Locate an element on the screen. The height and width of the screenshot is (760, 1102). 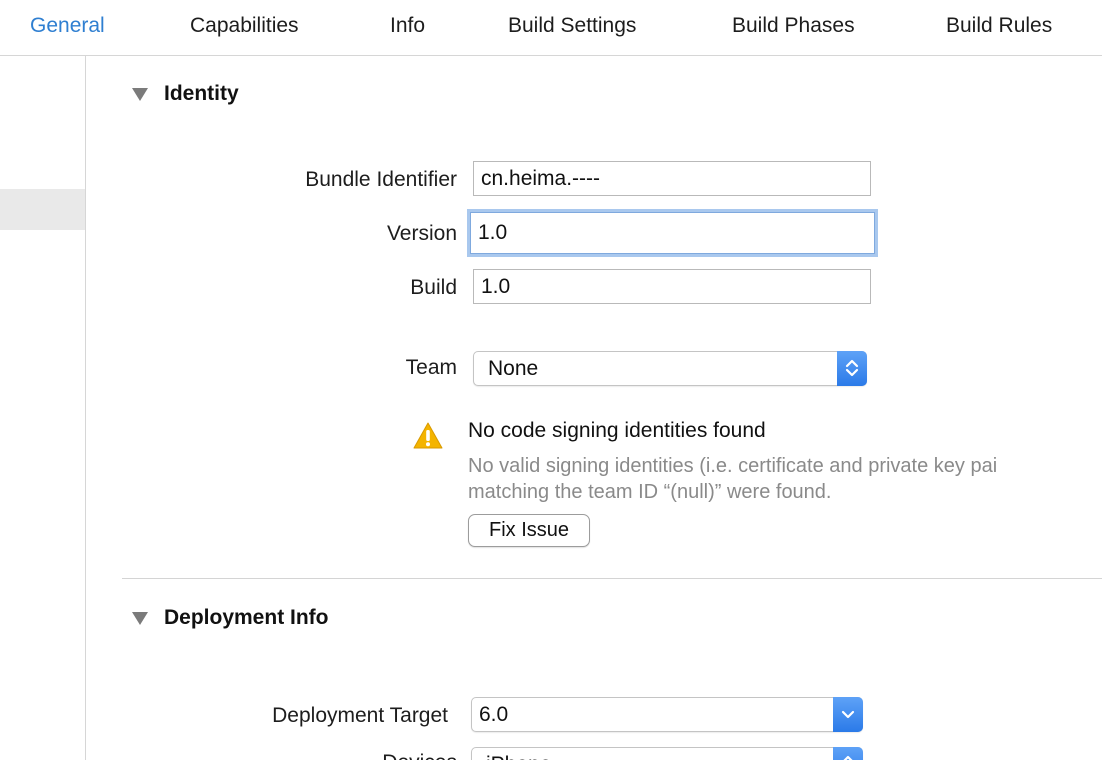
warning-icon is located at coordinates (428, 436).